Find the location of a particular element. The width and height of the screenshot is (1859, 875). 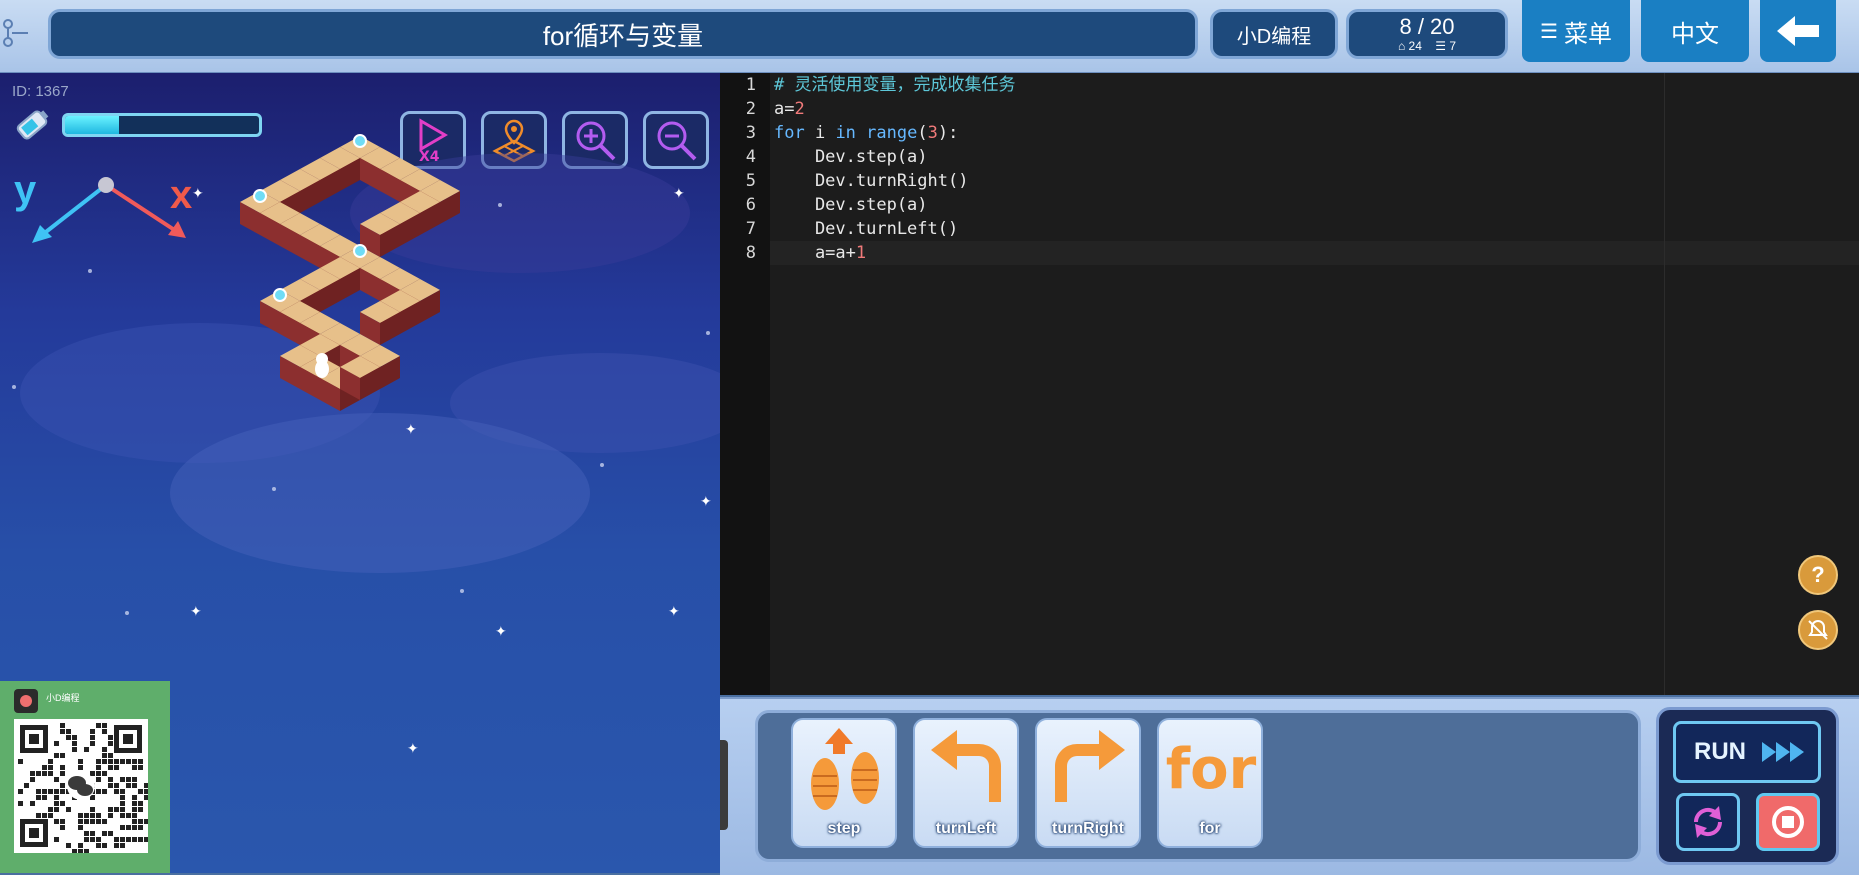

back-arrow-icon is located at coordinates (1798, 31).